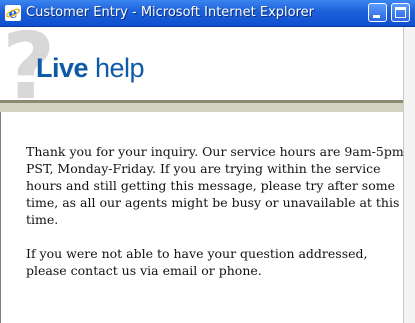 Image resolution: width=415 pixels, height=323 pixels. What do you see at coordinates (376, 16) in the screenshot?
I see `minimize-icon` at bounding box center [376, 16].